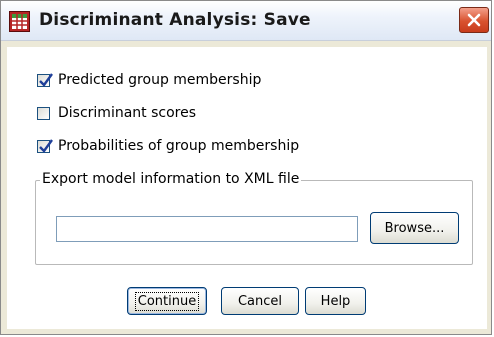 The width and height of the screenshot is (494, 337). I want to click on title-bar: Discriminant Analysis: Save, so click(246, 21).